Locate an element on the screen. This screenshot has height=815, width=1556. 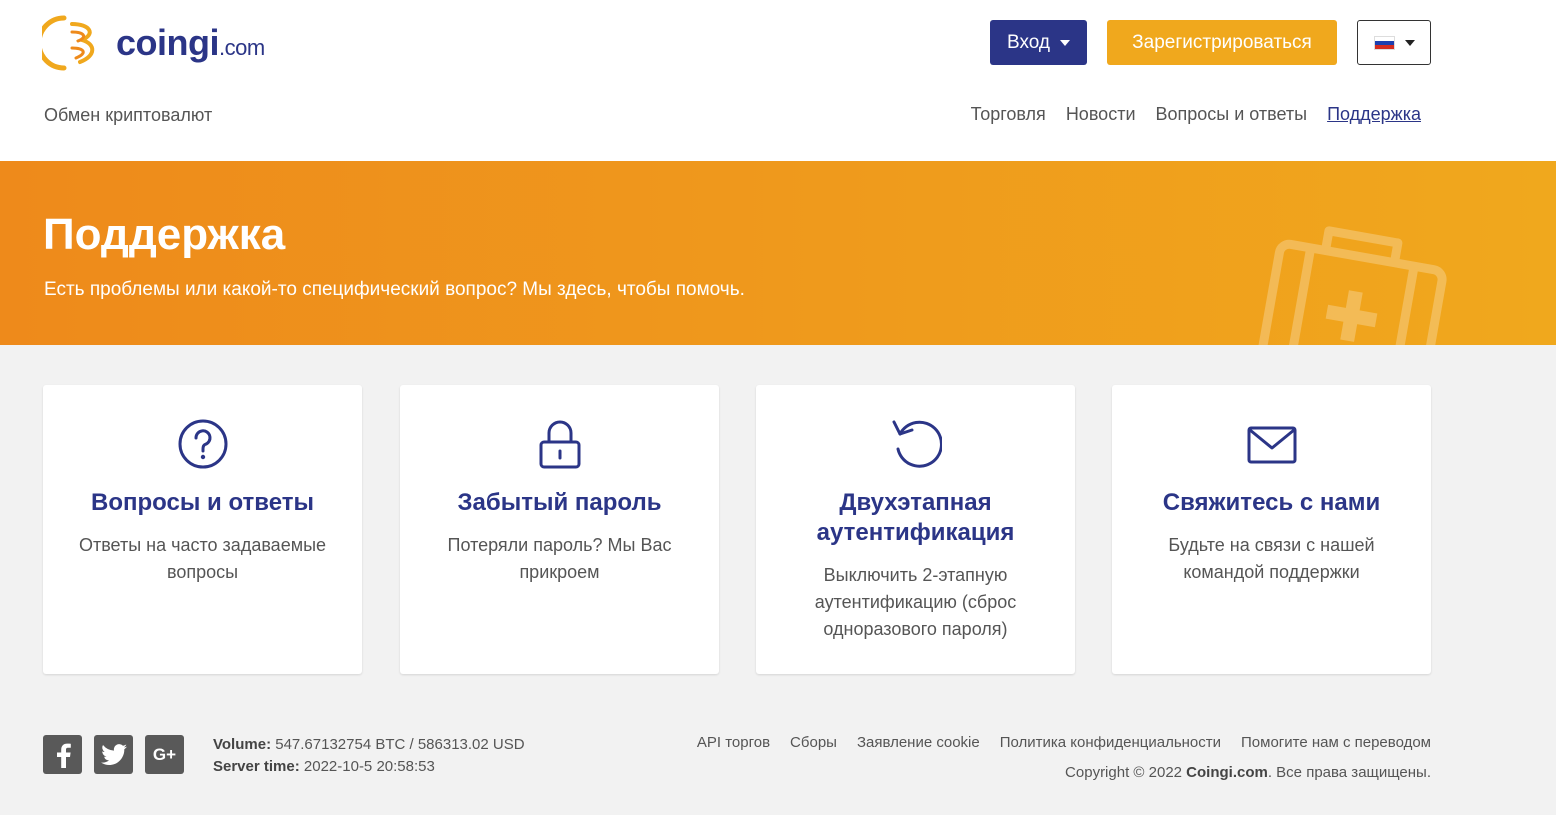
card-title: Вопросы и ответы is located at coordinates (202, 502).